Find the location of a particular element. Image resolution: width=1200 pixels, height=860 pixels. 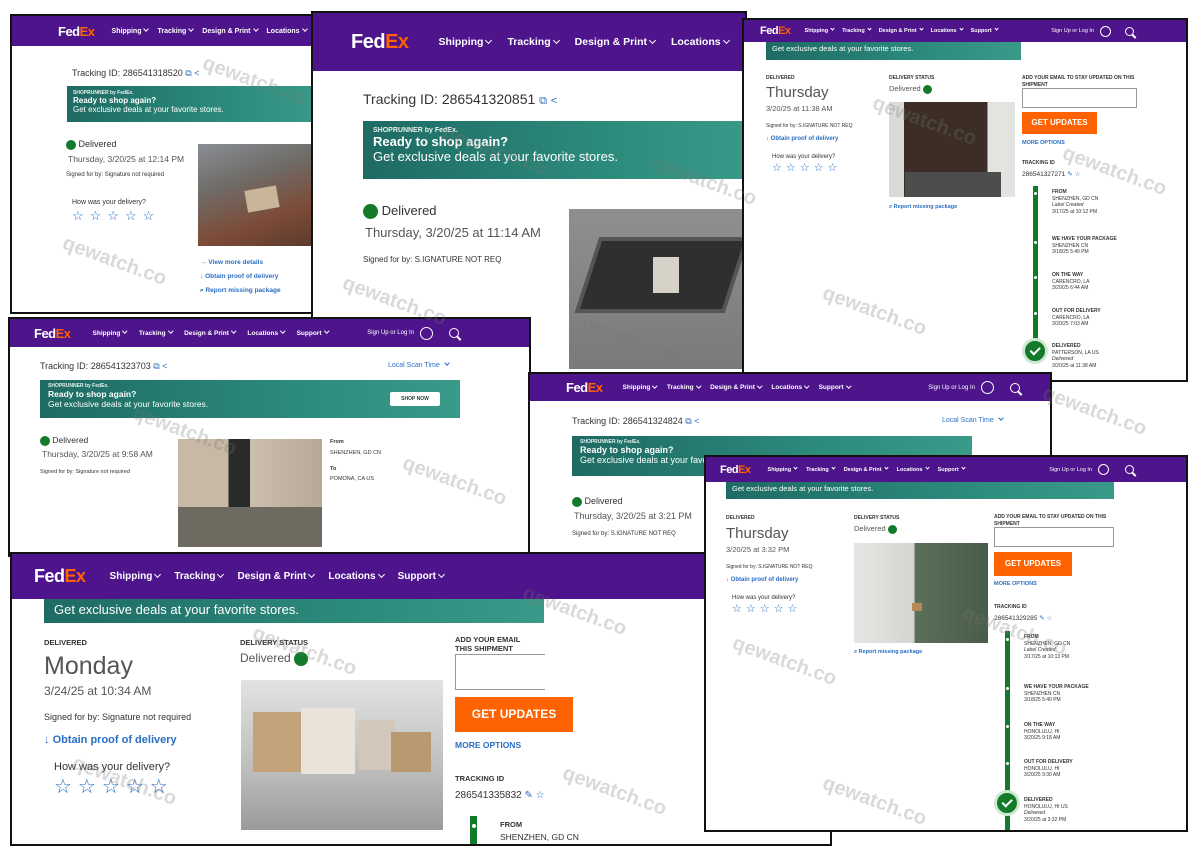

shop-now-button: SHOP NOW is located at coordinates (415, 399).